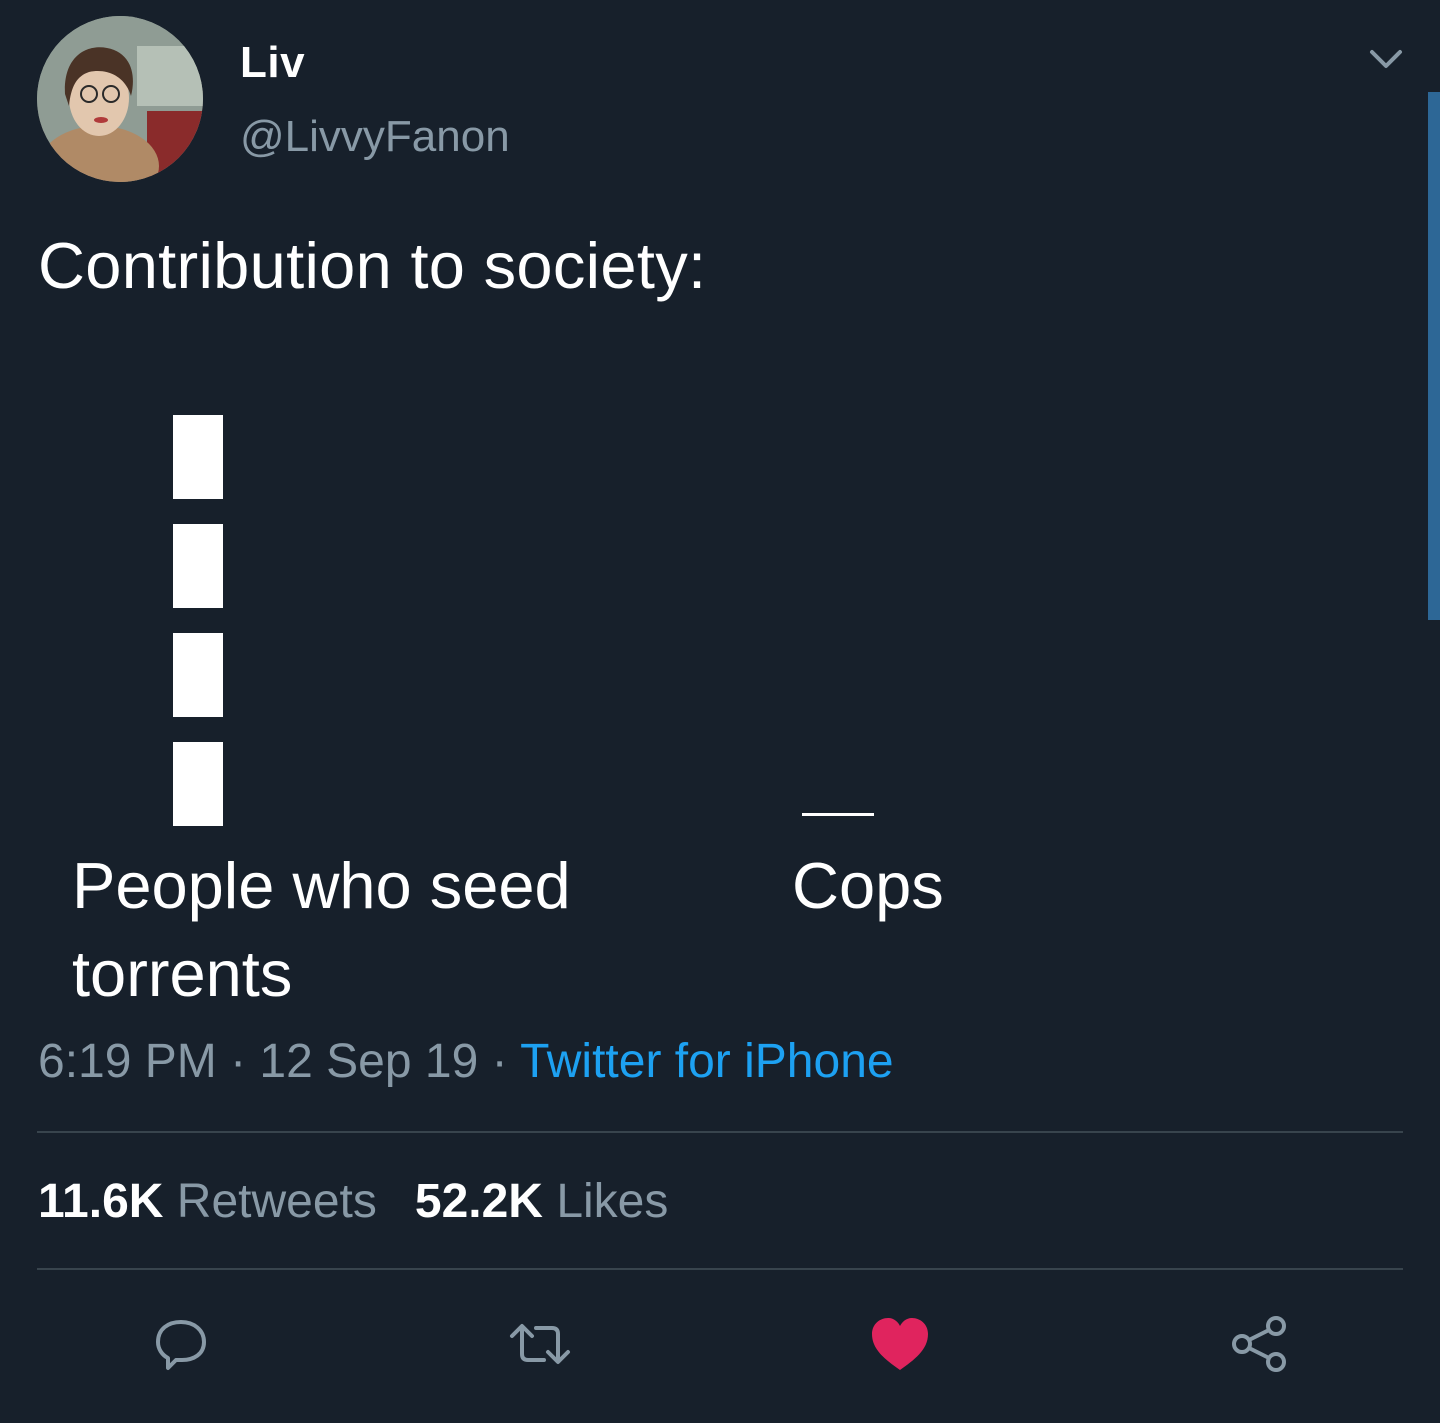 The width and height of the screenshot is (1440, 1423). What do you see at coordinates (868, 885) in the screenshot?
I see `label-cops: Cops` at bounding box center [868, 885].